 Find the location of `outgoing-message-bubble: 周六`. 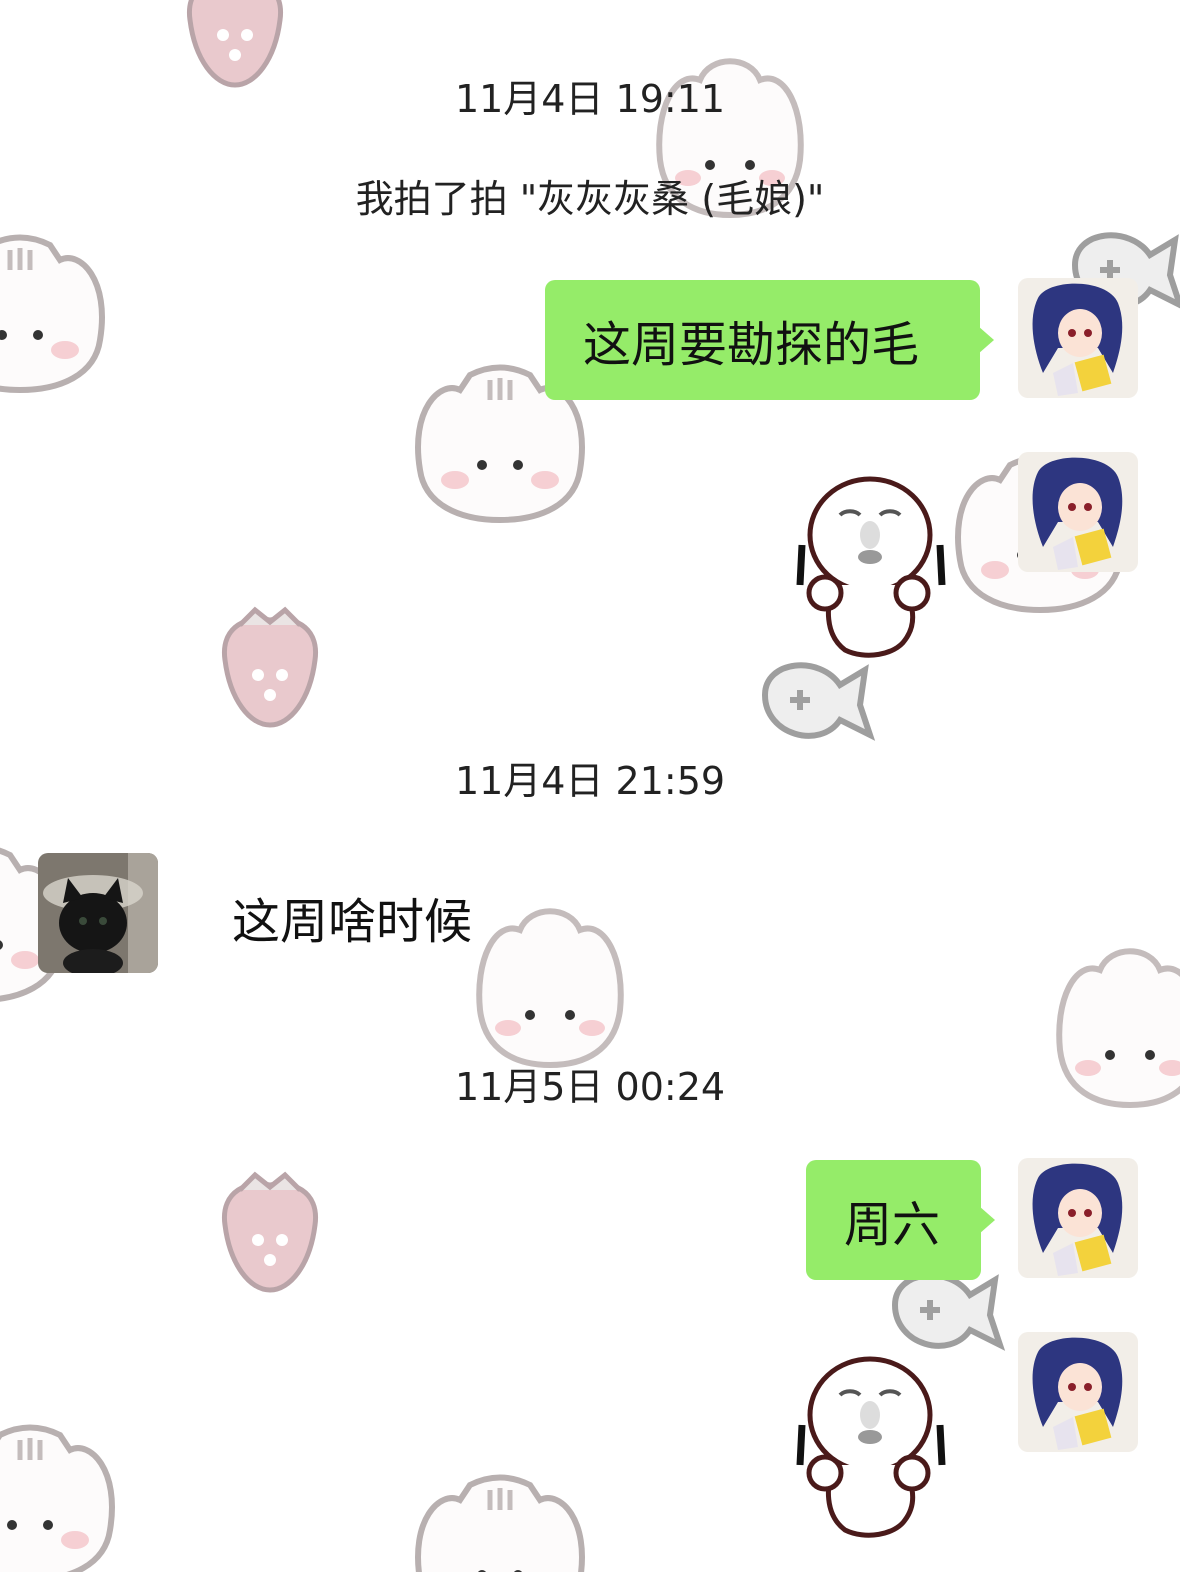

outgoing-message-bubble: 周六 is located at coordinates (900, 1220).